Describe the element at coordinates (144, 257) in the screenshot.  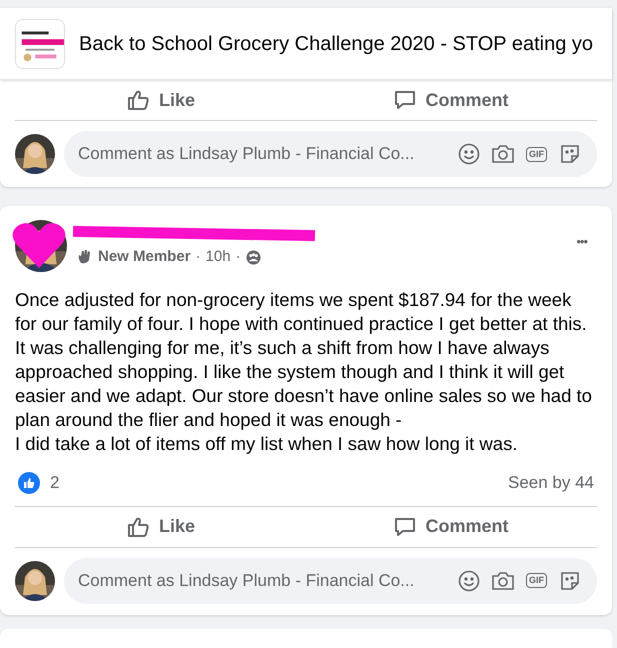
I see `member-label: New Member` at that location.